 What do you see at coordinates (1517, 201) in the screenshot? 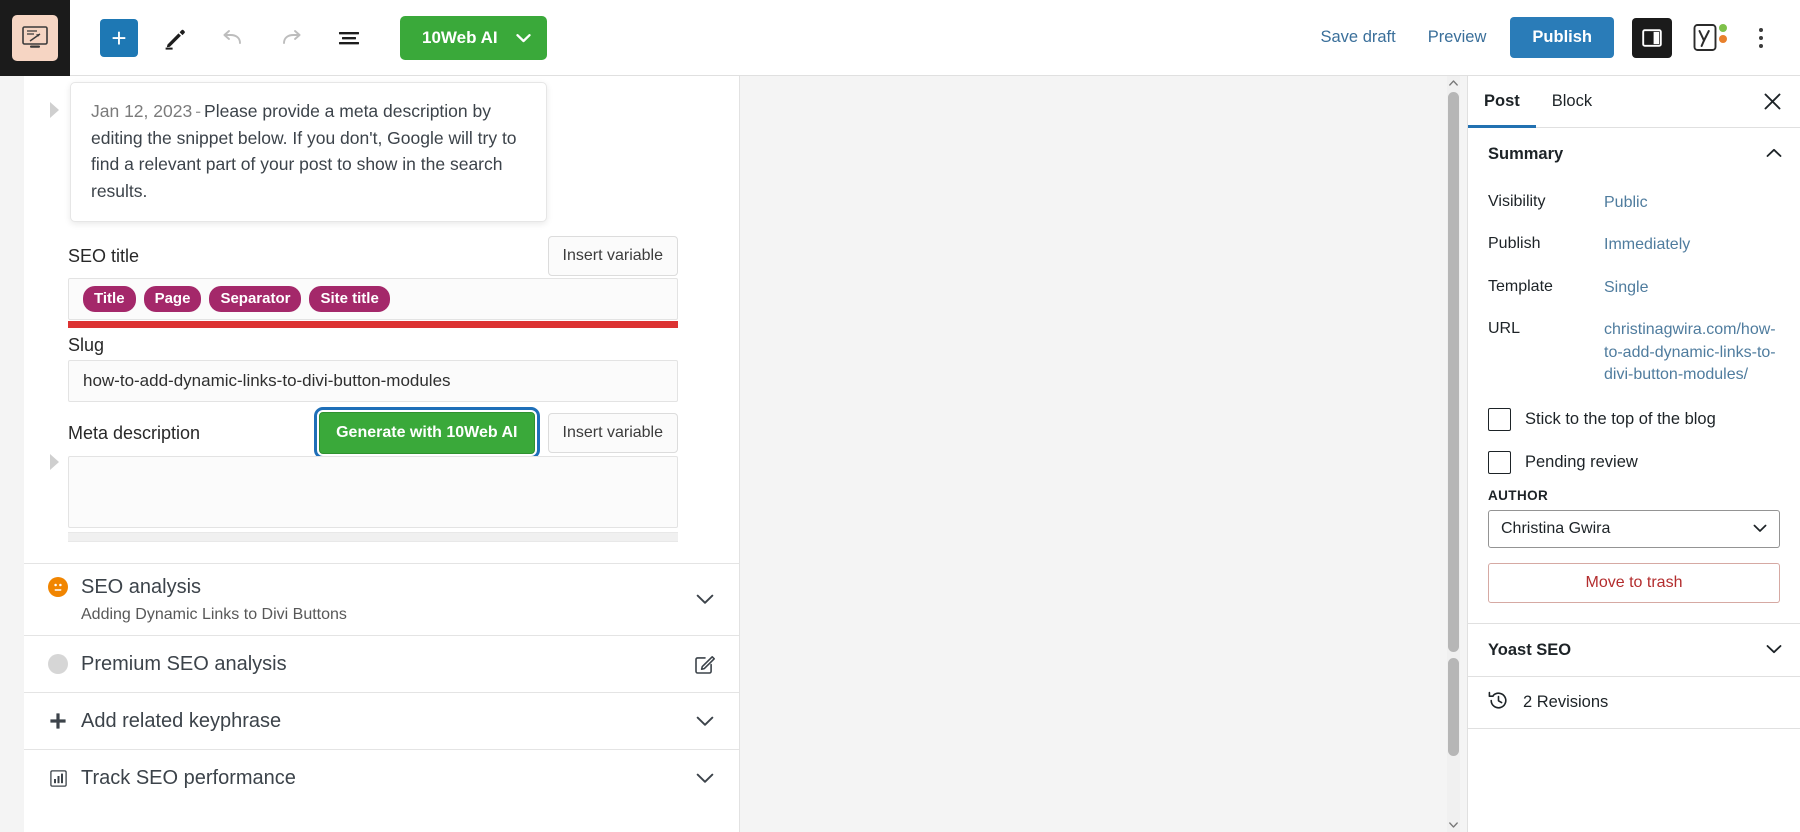
I see `visibility-label: Visibility` at bounding box center [1517, 201].